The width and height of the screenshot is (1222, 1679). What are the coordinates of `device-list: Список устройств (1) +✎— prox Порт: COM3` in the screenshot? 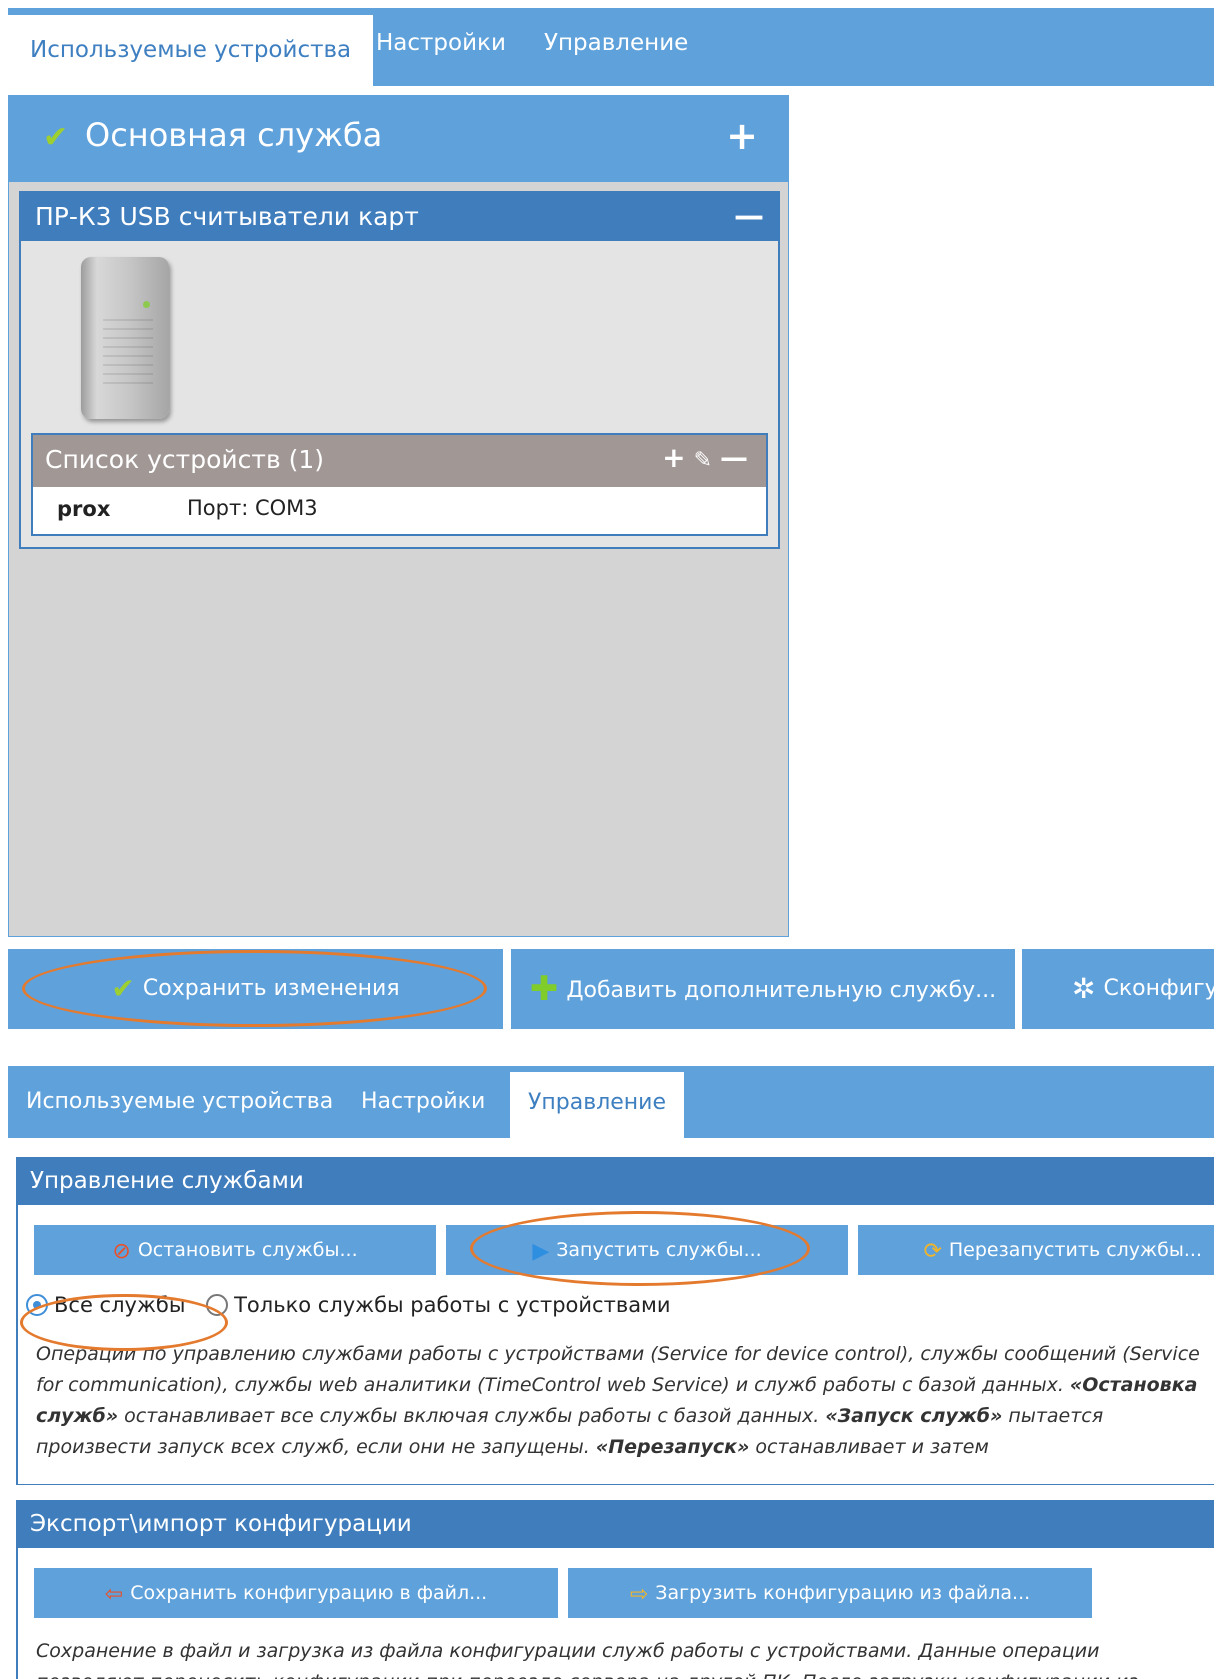 It's located at (399, 484).